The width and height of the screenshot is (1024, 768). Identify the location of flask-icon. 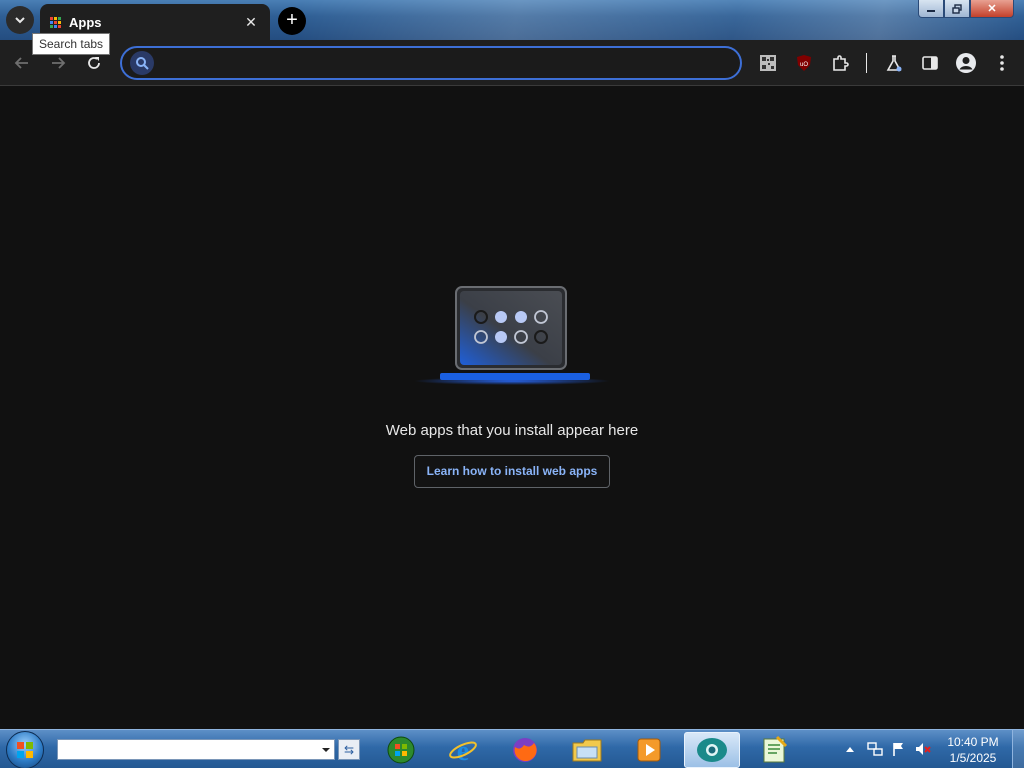
(894, 63).